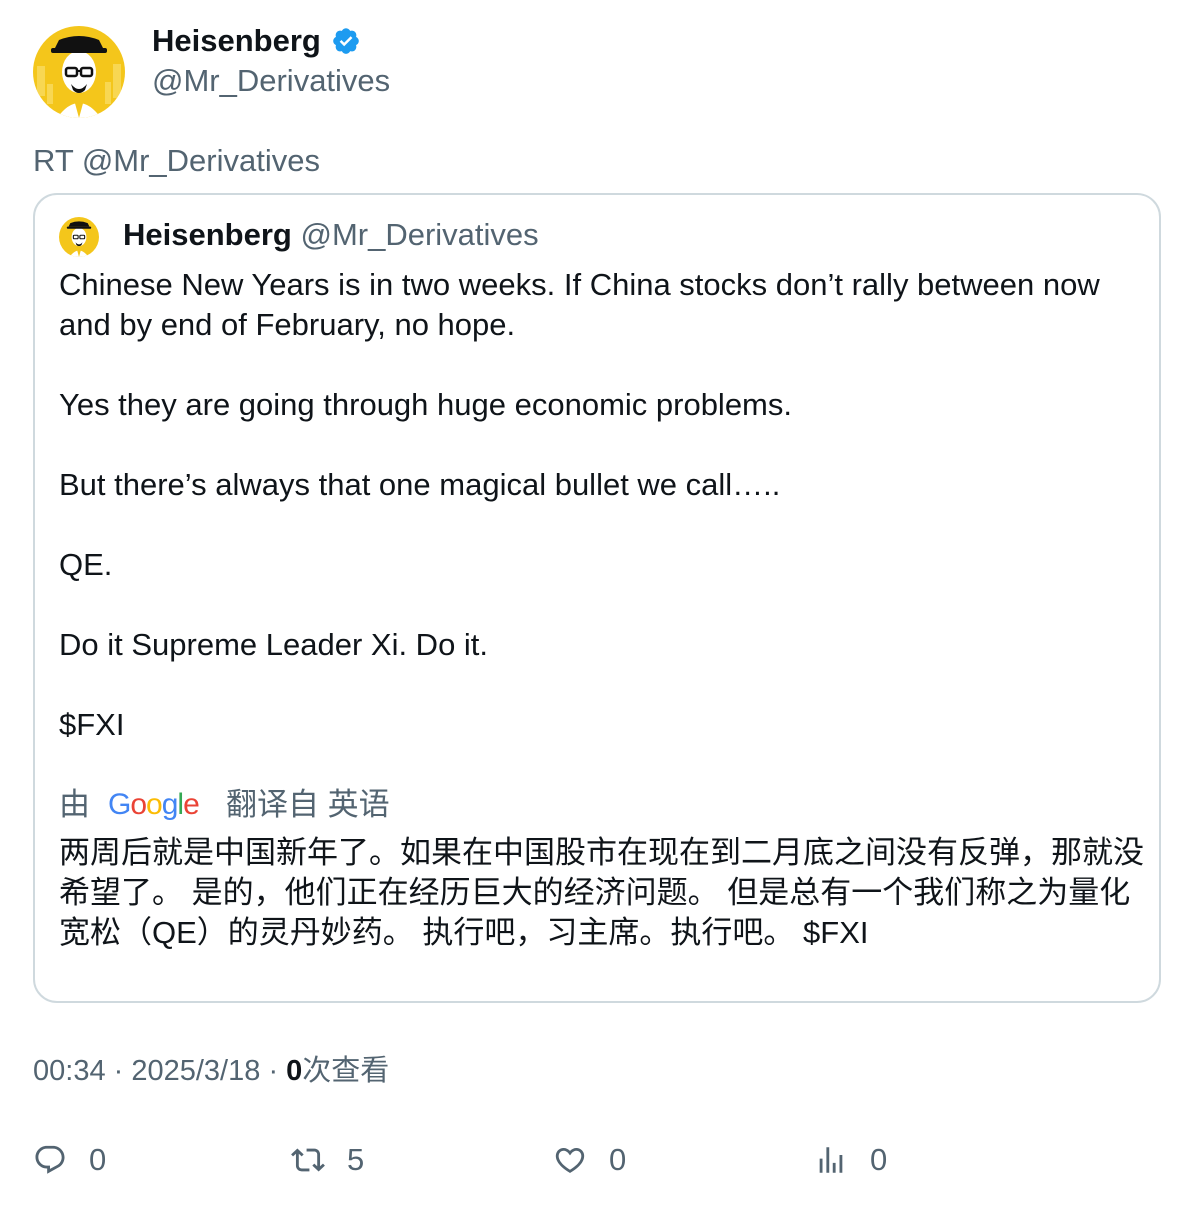  I want to click on quoted-author-avatar, so click(79, 237).